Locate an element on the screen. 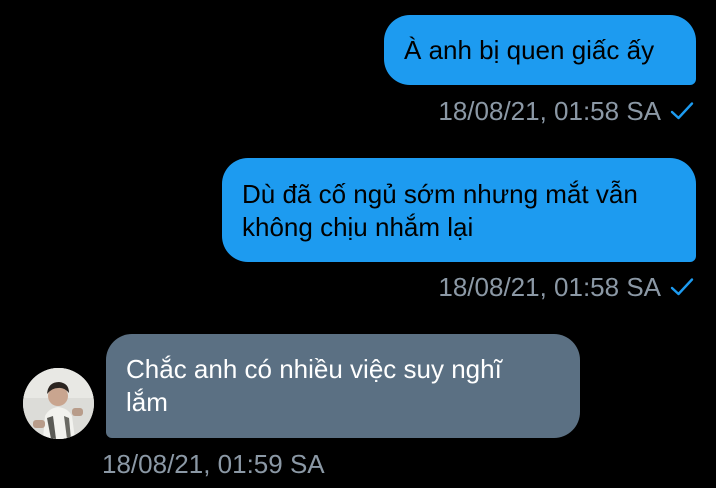 The height and width of the screenshot is (488, 716). message-timestamp: 18/08/21, 01:59 SA is located at coordinates (213, 464).